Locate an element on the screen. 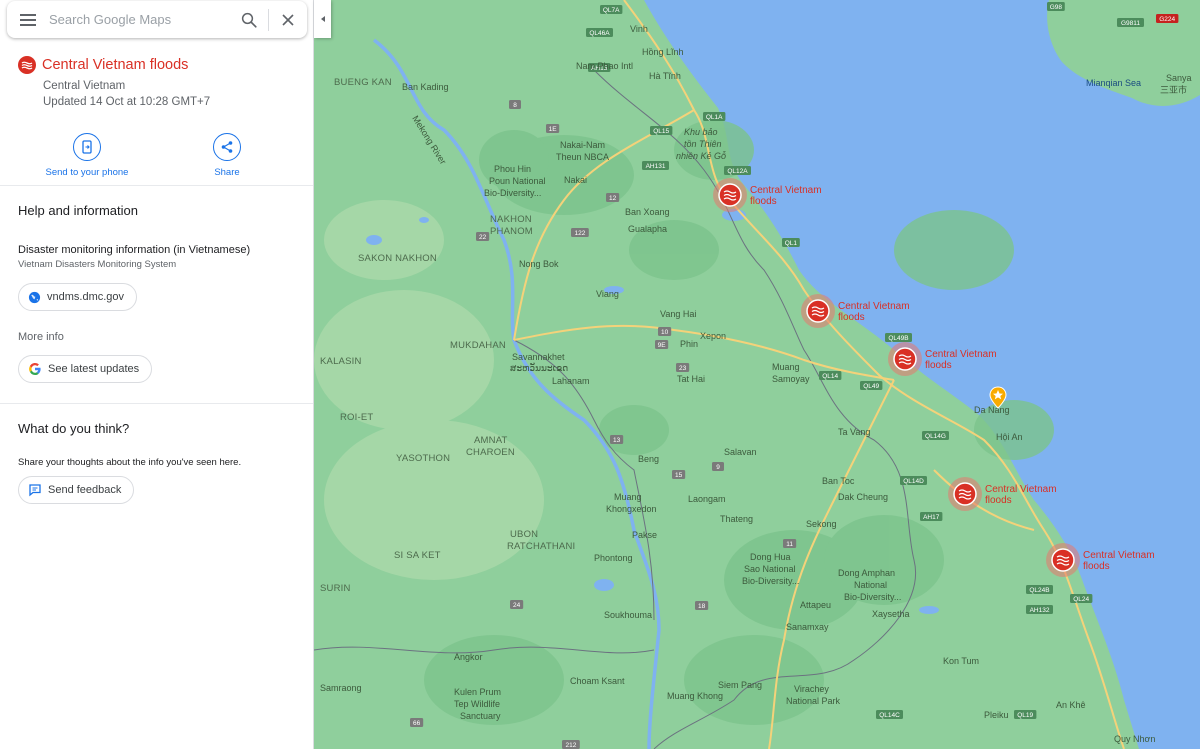 This screenshot has height=749, width=1200. map-label-laongam: Laongam is located at coordinates (707, 499).